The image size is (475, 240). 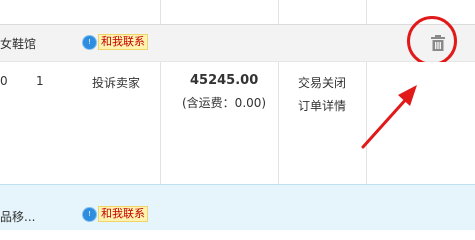 I want to click on previous-order-tail, so click(x=237, y=12).